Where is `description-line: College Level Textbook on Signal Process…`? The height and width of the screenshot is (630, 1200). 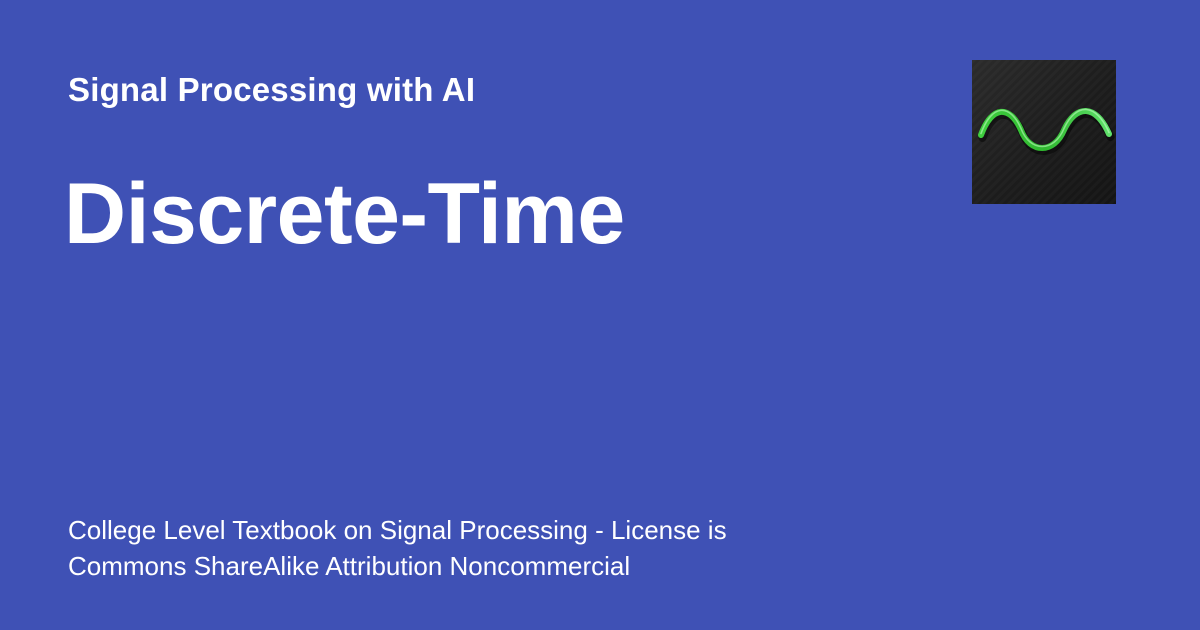
description-line: College Level Textbook on Signal Process… is located at coordinates (397, 530).